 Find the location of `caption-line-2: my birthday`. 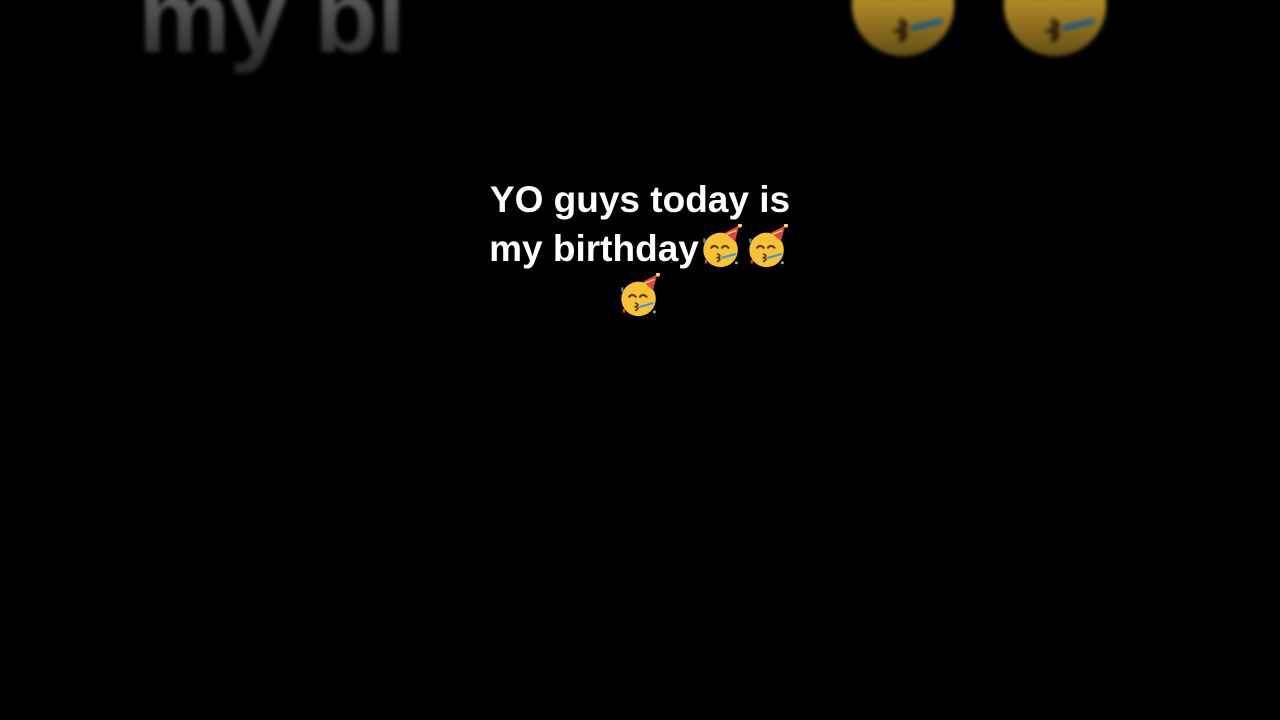

caption-line-2: my birthday is located at coordinates (640, 248).